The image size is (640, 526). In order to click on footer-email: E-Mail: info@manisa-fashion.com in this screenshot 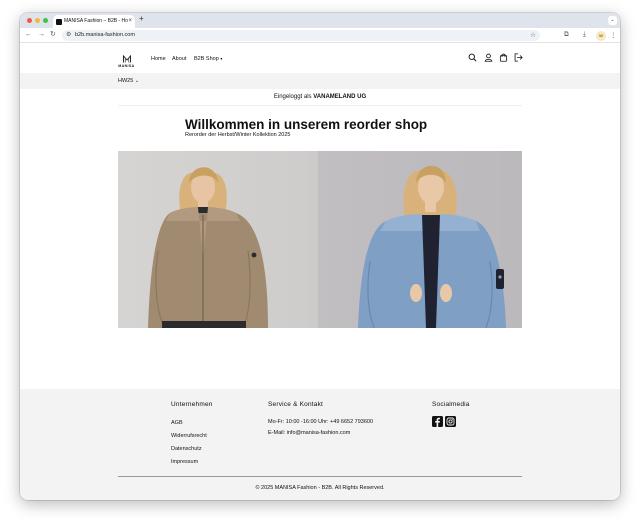, I will do `click(309, 433)`.